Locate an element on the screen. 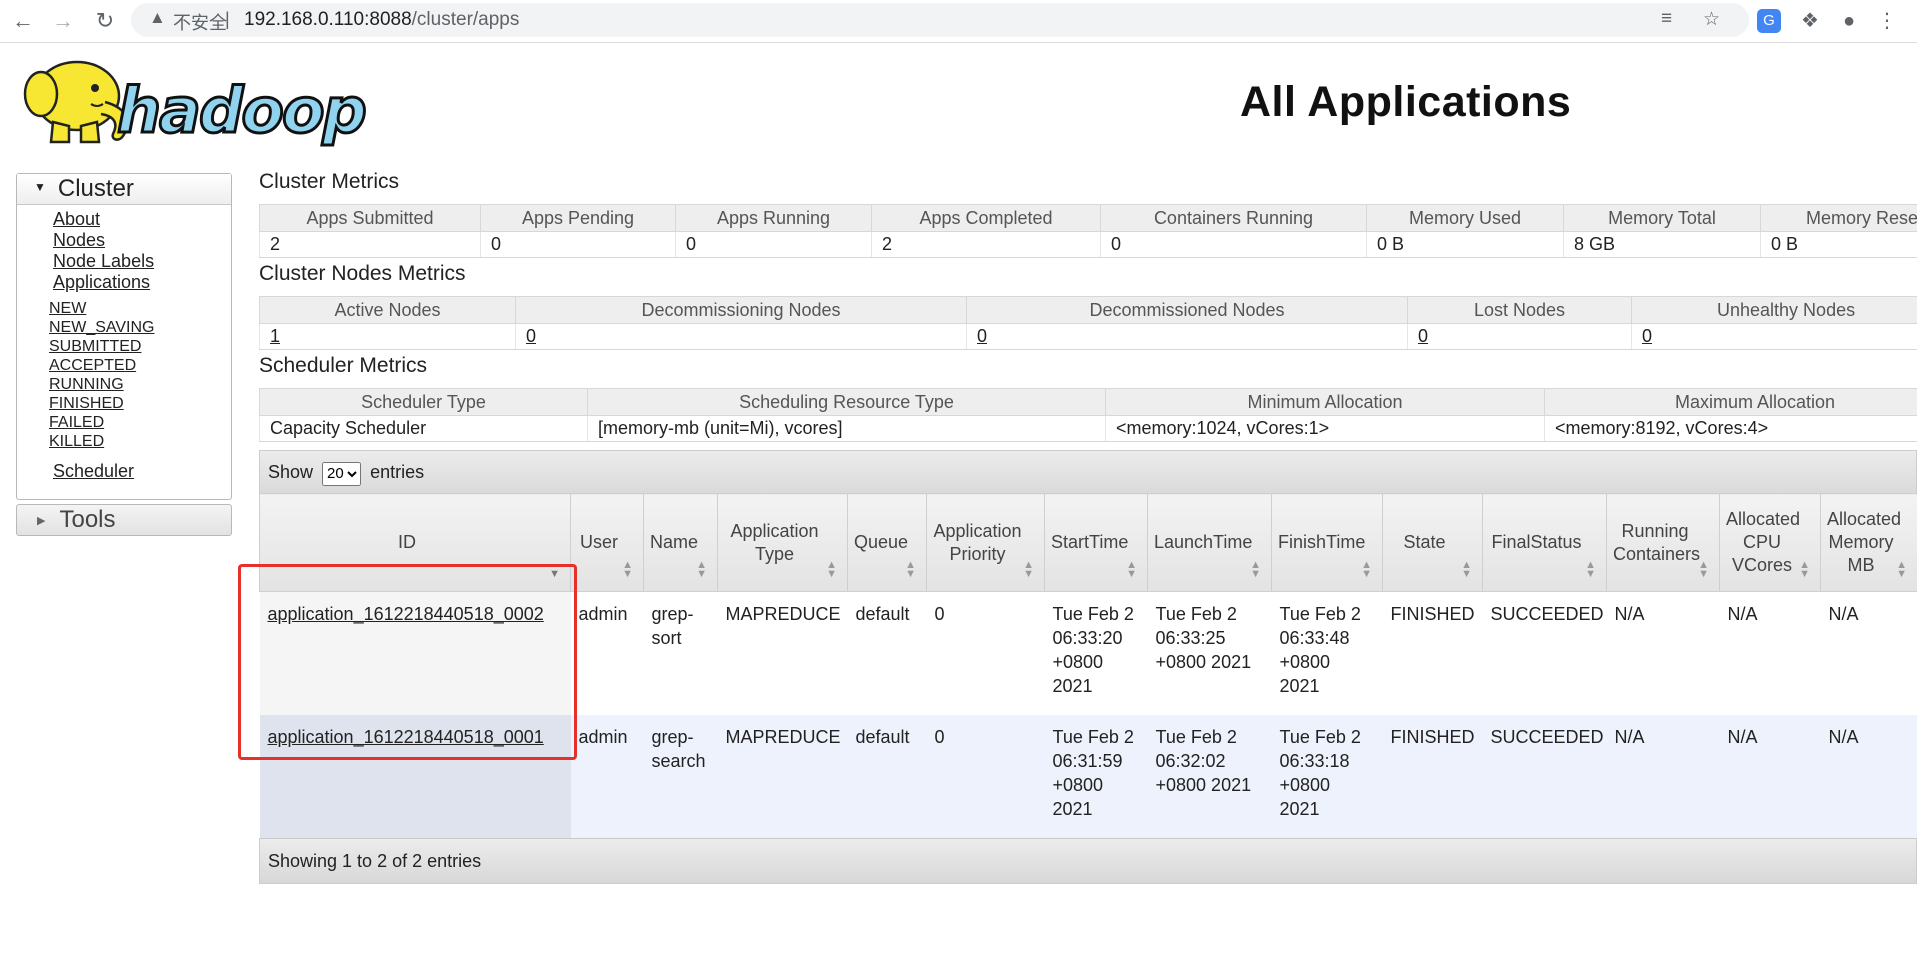 The width and height of the screenshot is (1917, 974). column-header-label: StartTime is located at coordinates (1090, 542).